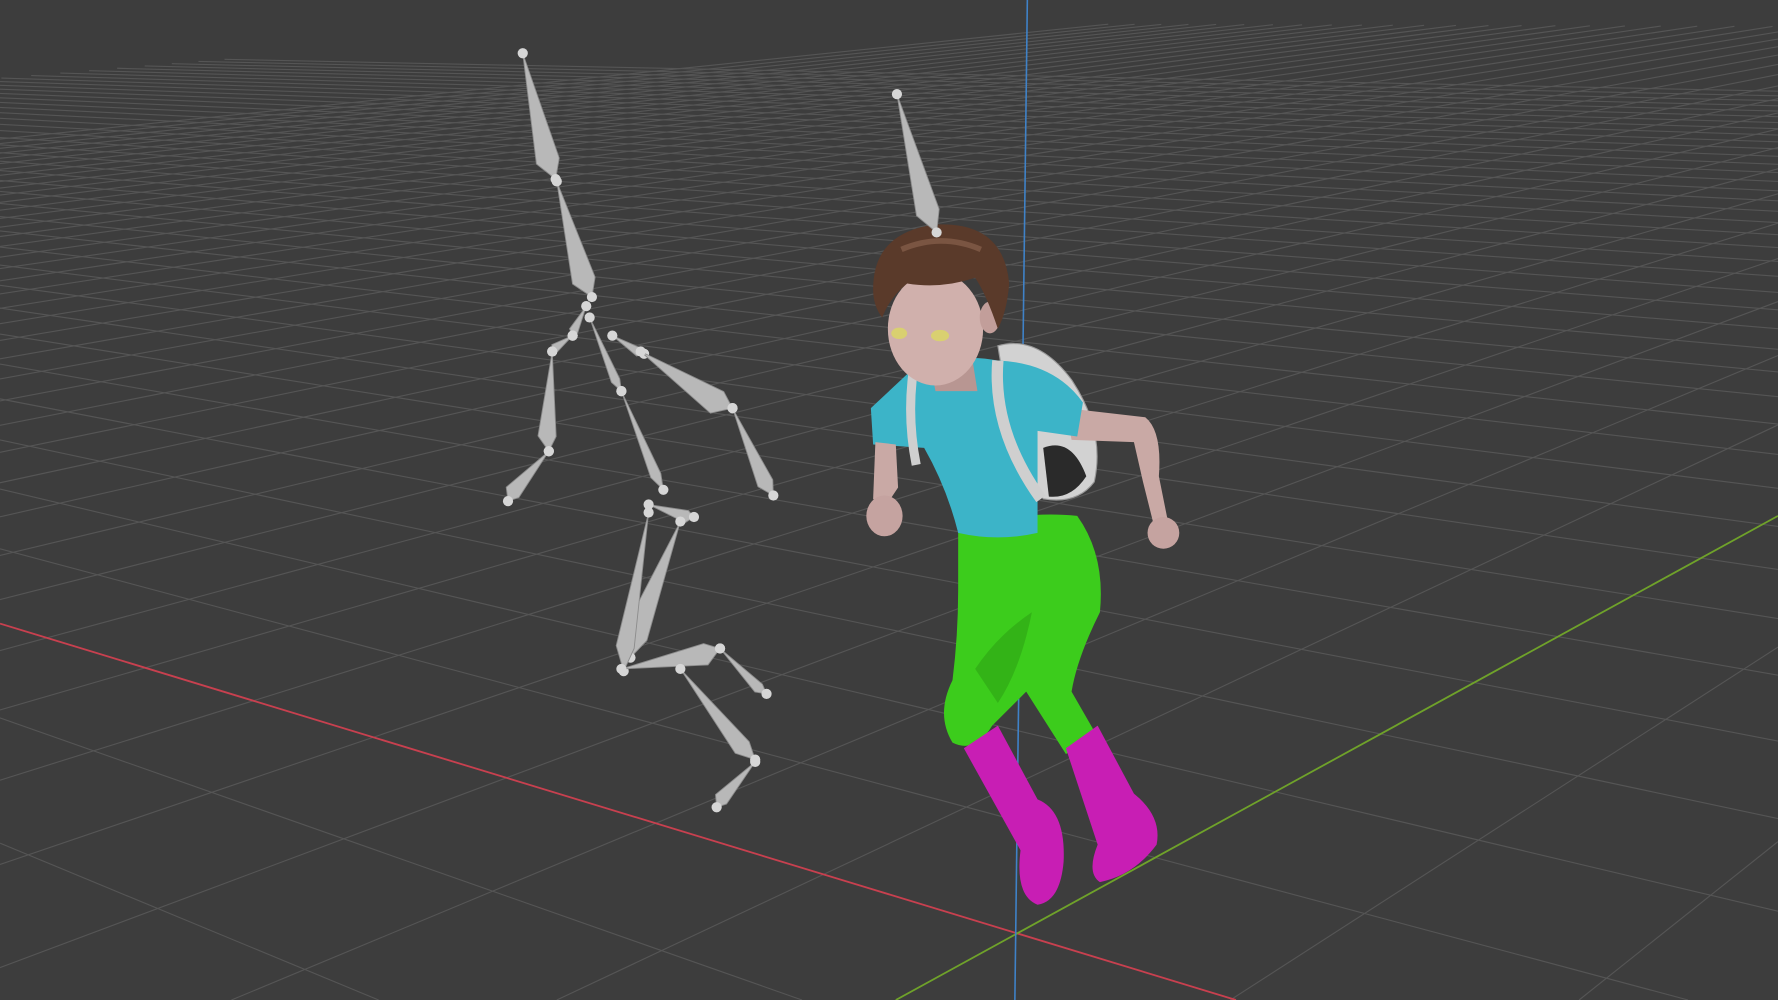  I want to click on right-boot, so click(1111, 804).